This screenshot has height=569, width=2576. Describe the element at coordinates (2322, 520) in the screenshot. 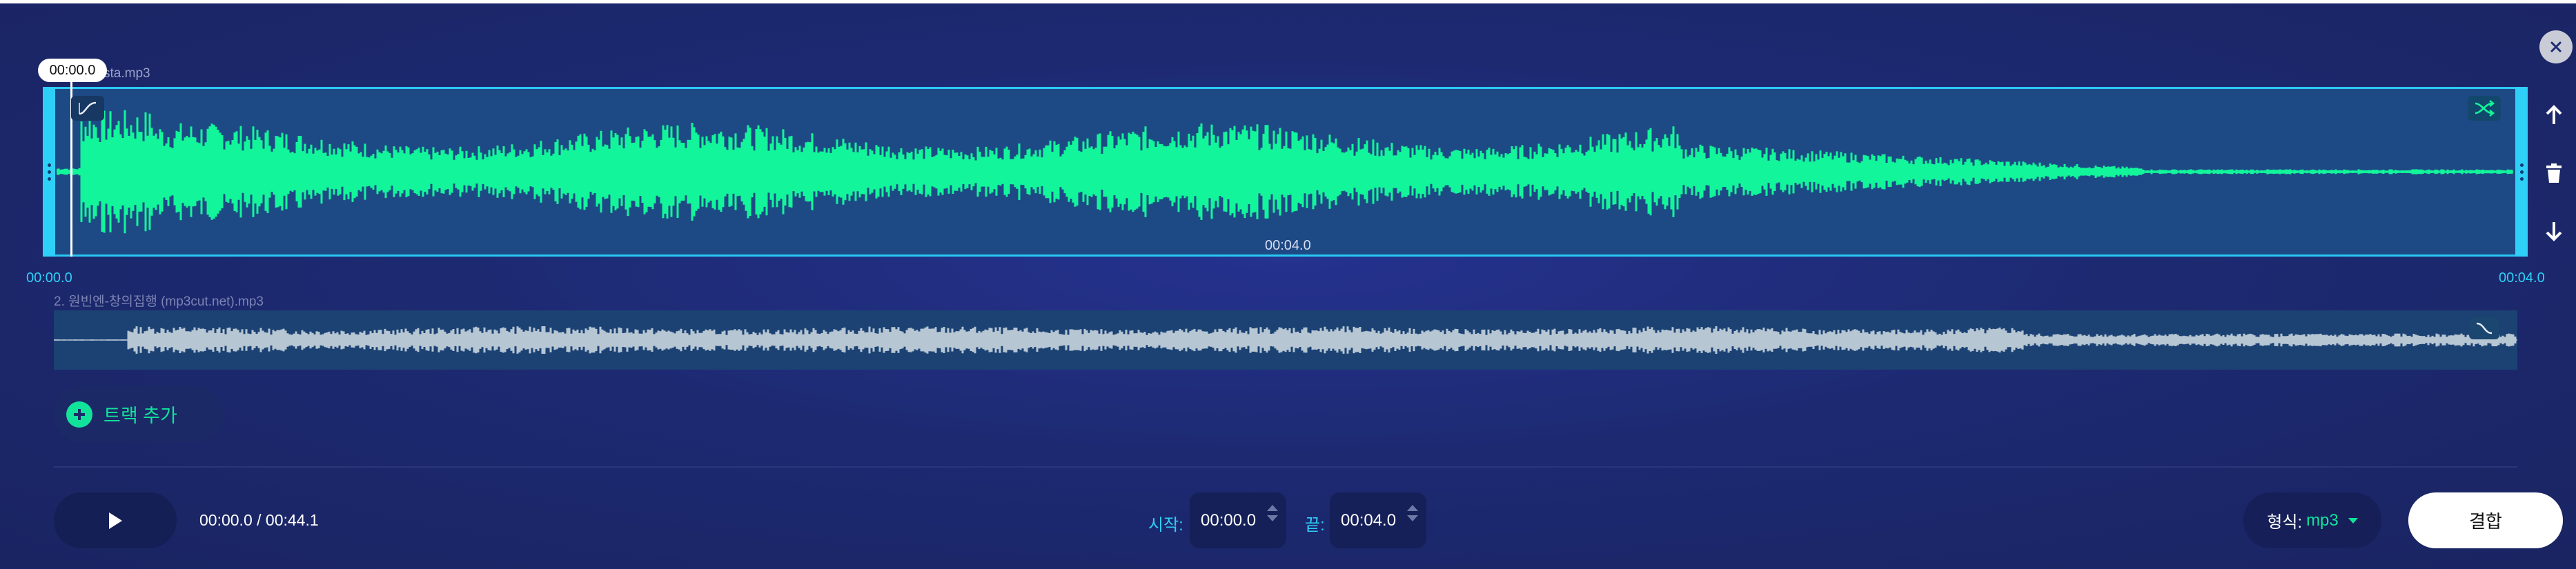

I see `format-value: mp3` at that location.